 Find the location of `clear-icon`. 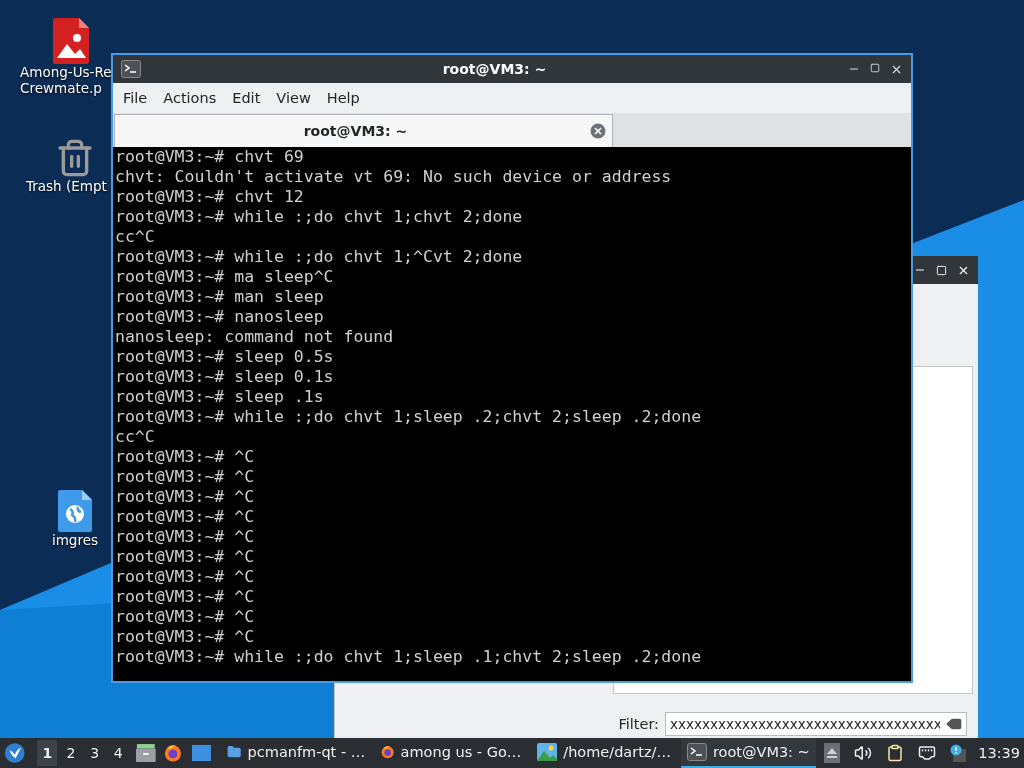

clear-icon is located at coordinates (954, 724).